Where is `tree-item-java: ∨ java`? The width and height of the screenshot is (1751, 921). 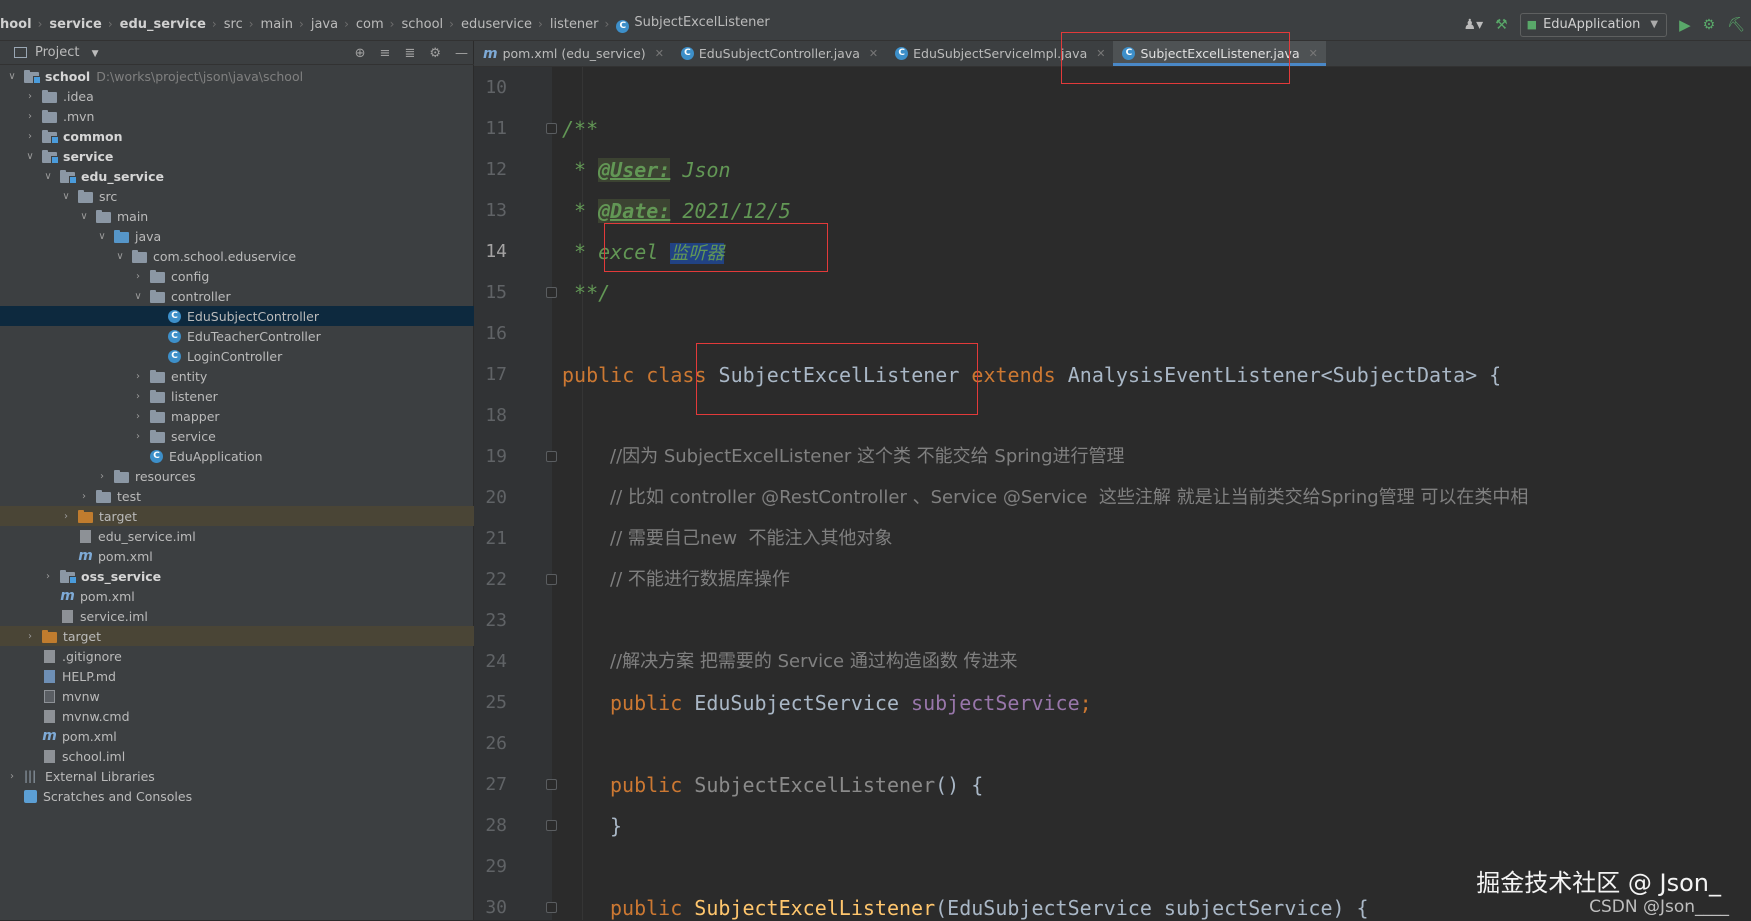
tree-item-java: ∨ java is located at coordinates (237, 236).